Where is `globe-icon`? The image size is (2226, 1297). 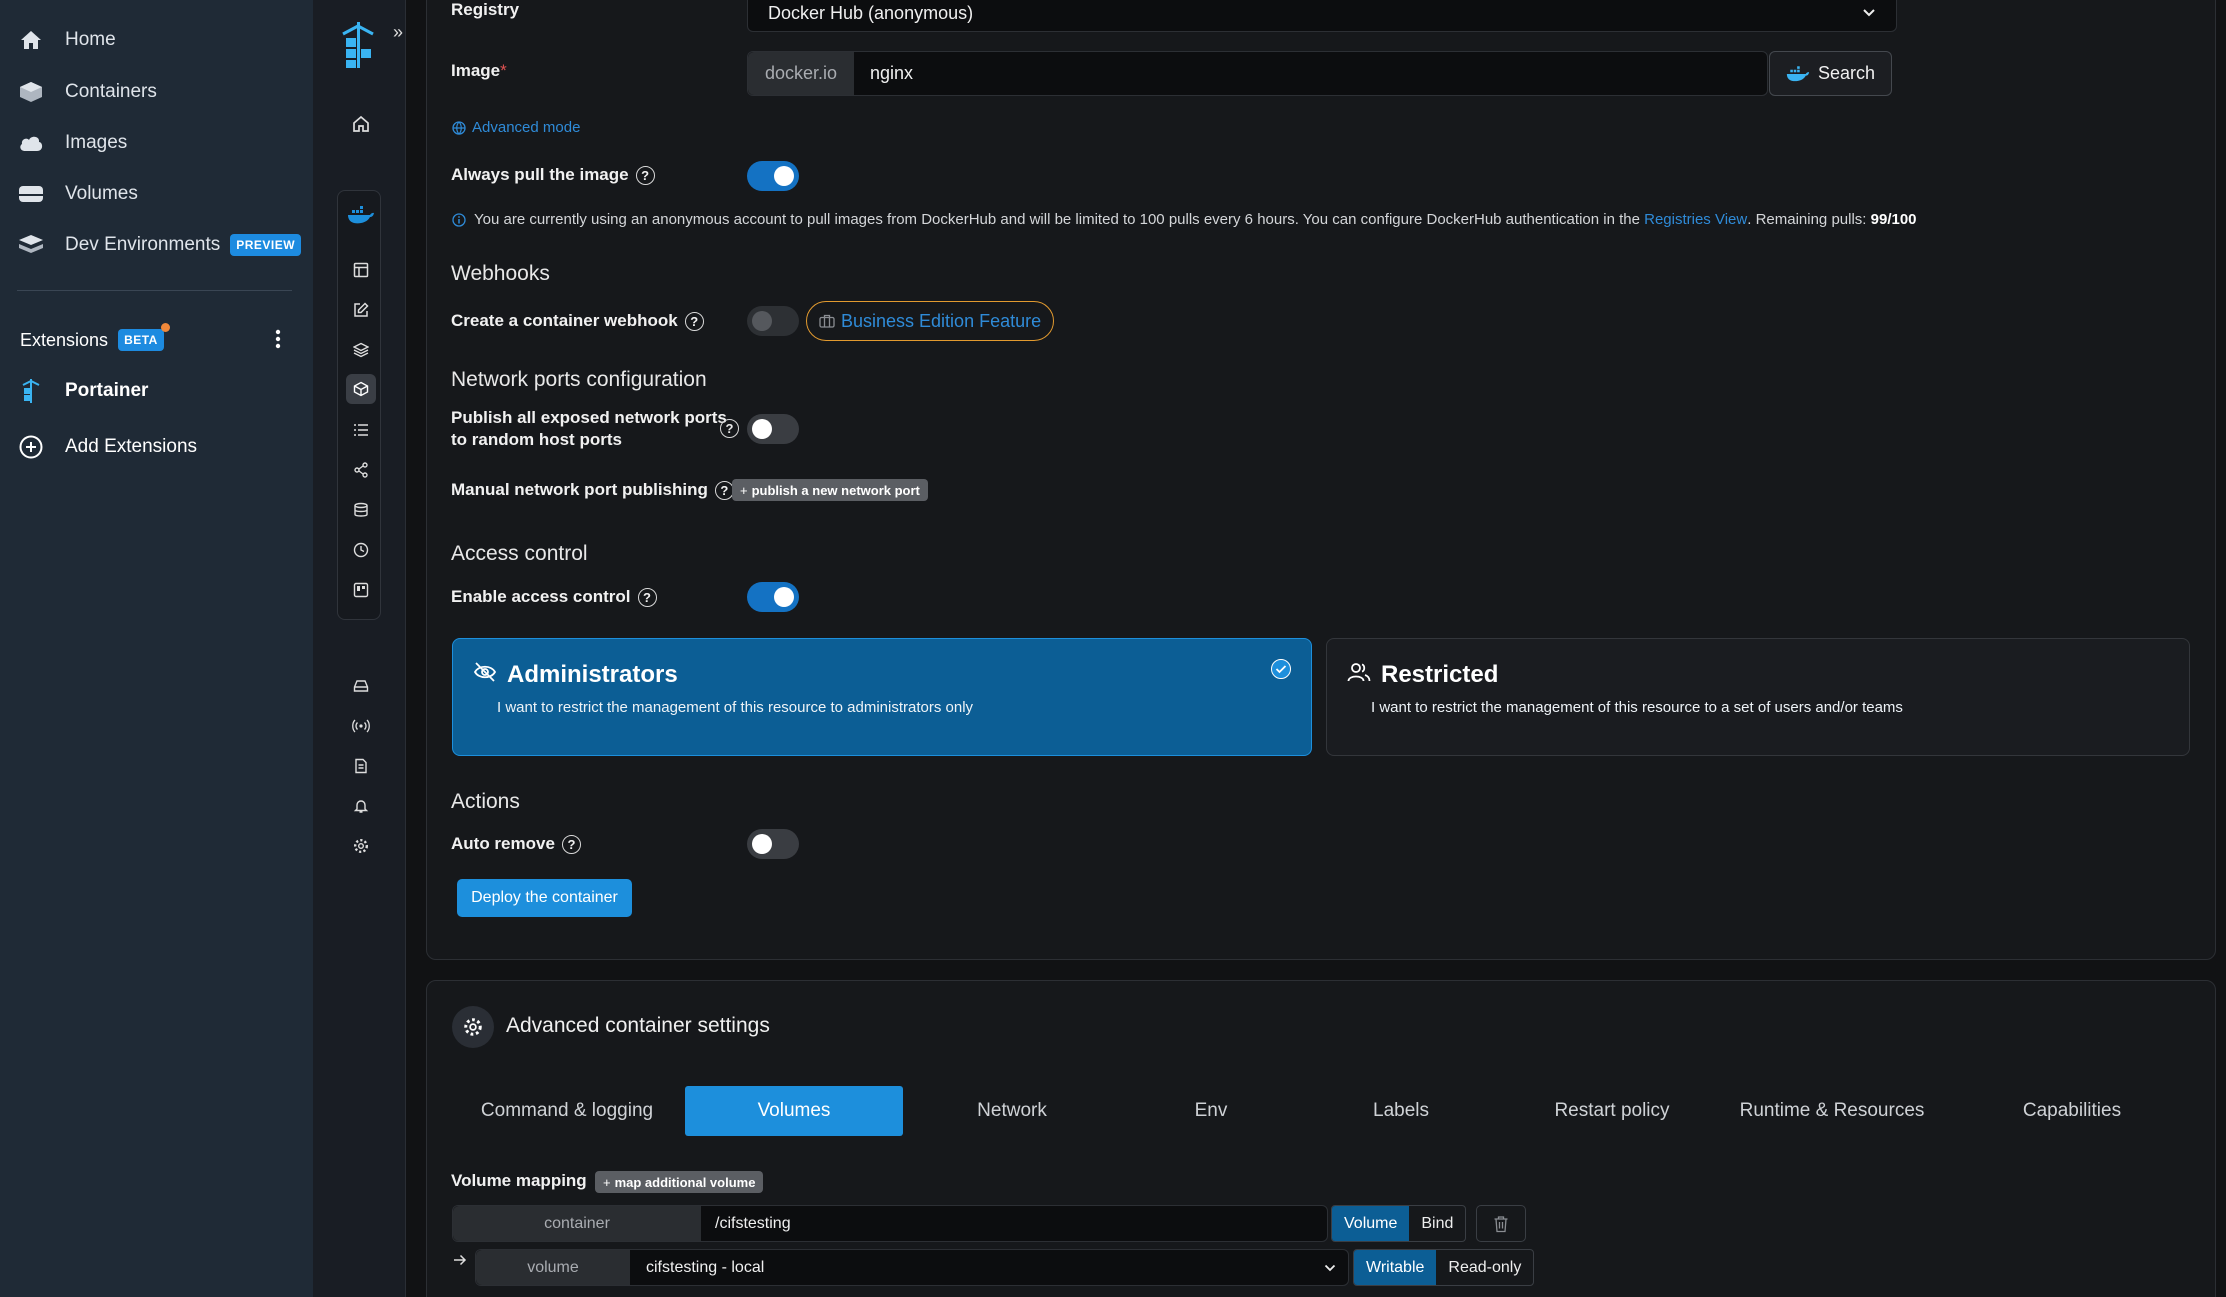
globe-icon is located at coordinates (459, 127).